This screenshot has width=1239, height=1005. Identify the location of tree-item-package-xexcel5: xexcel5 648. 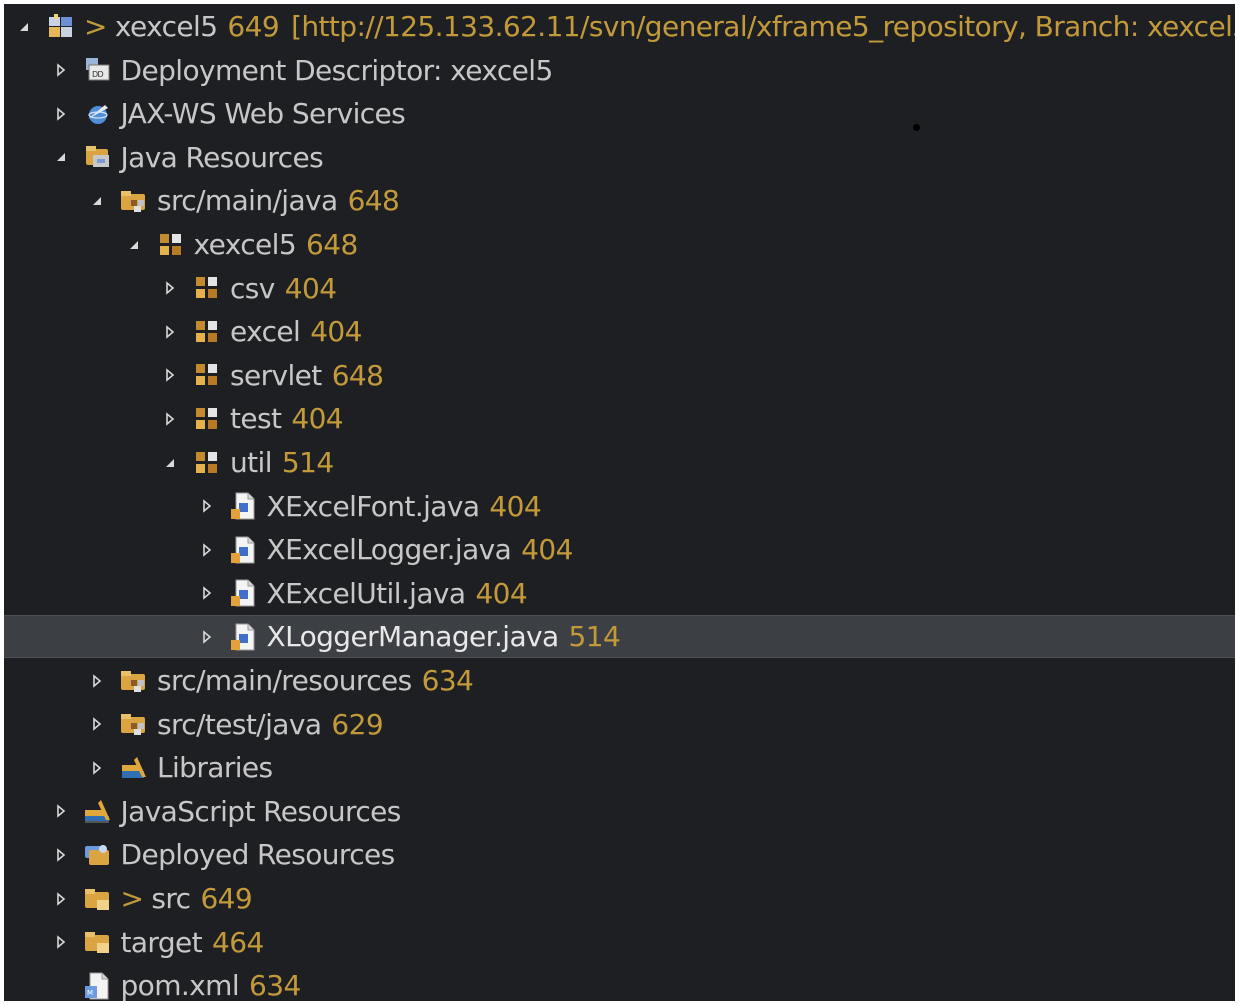
(619, 244).